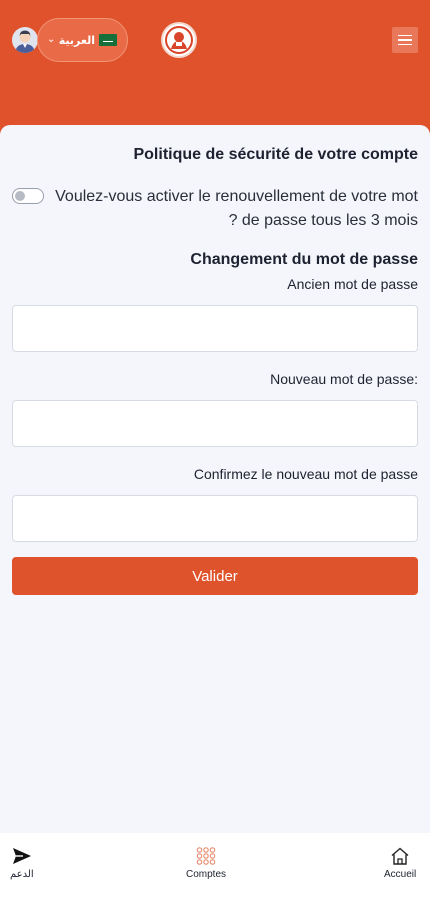 Image resolution: width=430 pixels, height=900 pixels. Describe the element at coordinates (305, 474) in the screenshot. I see `confirm-password-label: Confirmez le nouveau mot de passe` at that location.